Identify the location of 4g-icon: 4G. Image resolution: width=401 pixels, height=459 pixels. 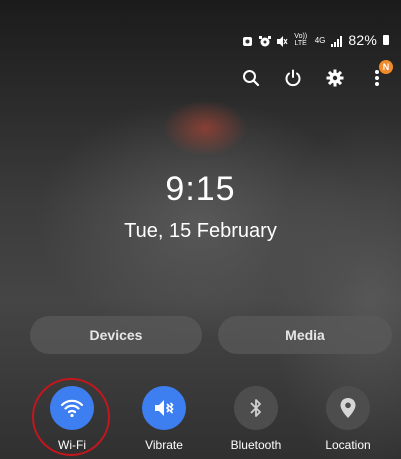
(320, 40).